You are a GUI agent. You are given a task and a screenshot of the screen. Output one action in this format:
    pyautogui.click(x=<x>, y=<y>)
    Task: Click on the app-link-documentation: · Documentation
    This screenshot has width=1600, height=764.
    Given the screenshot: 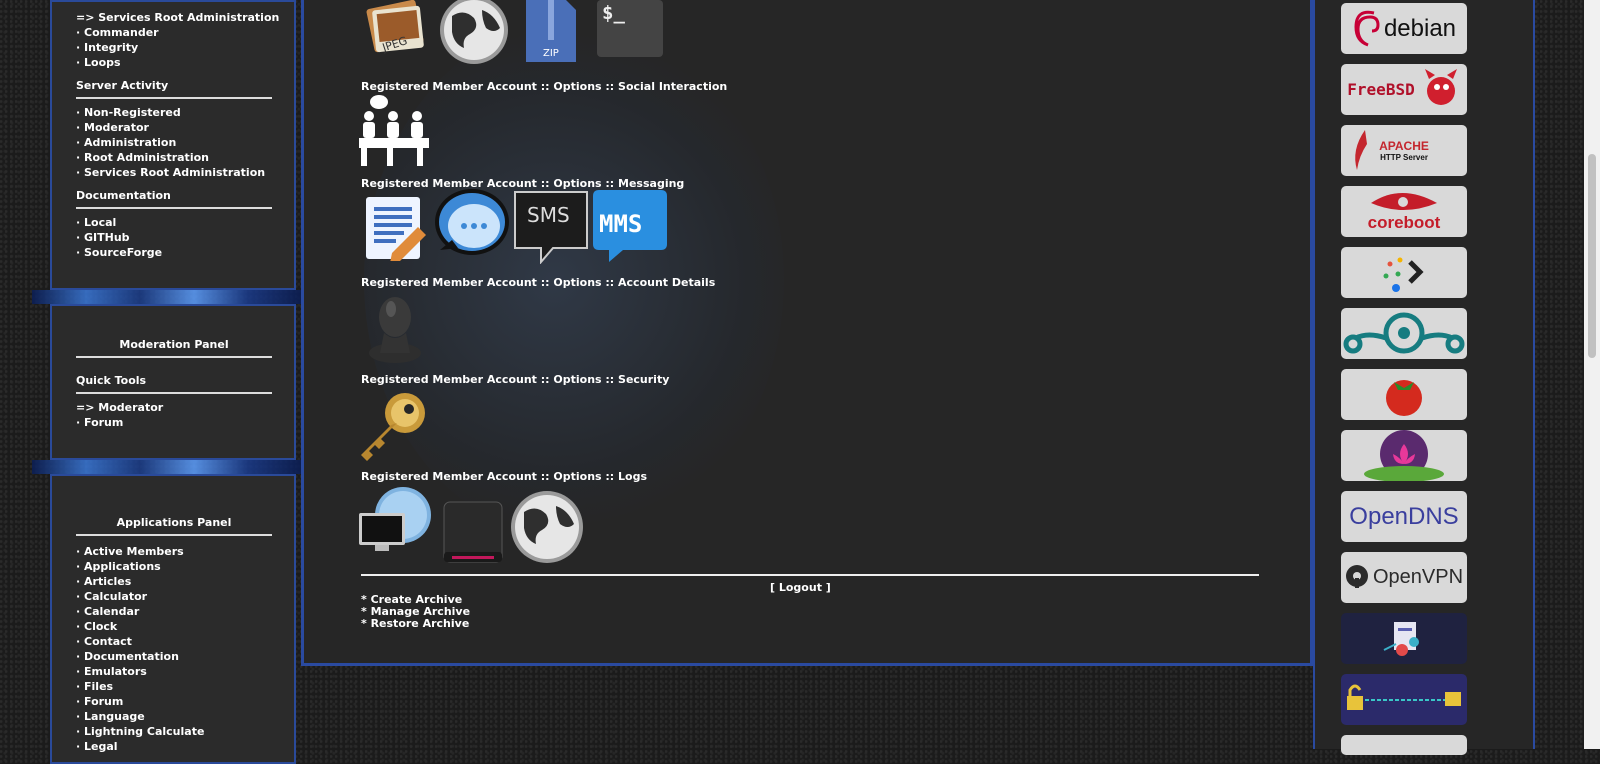 What is the action you would take?
    pyautogui.click(x=173, y=656)
    